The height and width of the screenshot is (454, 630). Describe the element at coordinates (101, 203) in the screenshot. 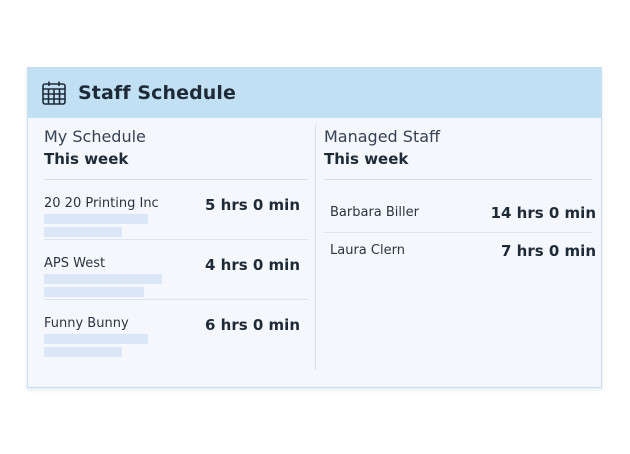

I see `client-name: 20 20 Printing Inc` at that location.